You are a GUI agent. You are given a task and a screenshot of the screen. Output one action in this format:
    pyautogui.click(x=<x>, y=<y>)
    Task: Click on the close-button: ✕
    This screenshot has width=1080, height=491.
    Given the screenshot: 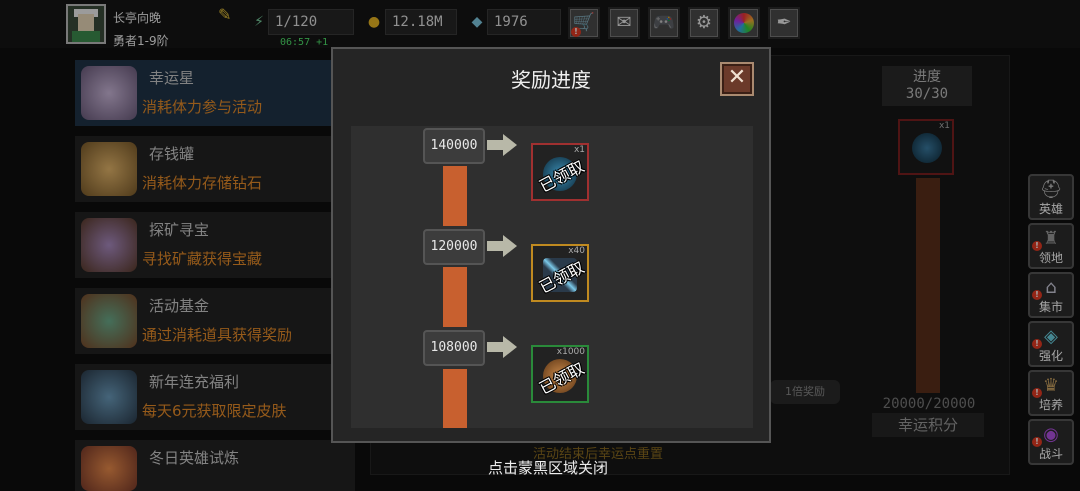 What is the action you would take?
    pyautogui.click(x=737, y=79)
    